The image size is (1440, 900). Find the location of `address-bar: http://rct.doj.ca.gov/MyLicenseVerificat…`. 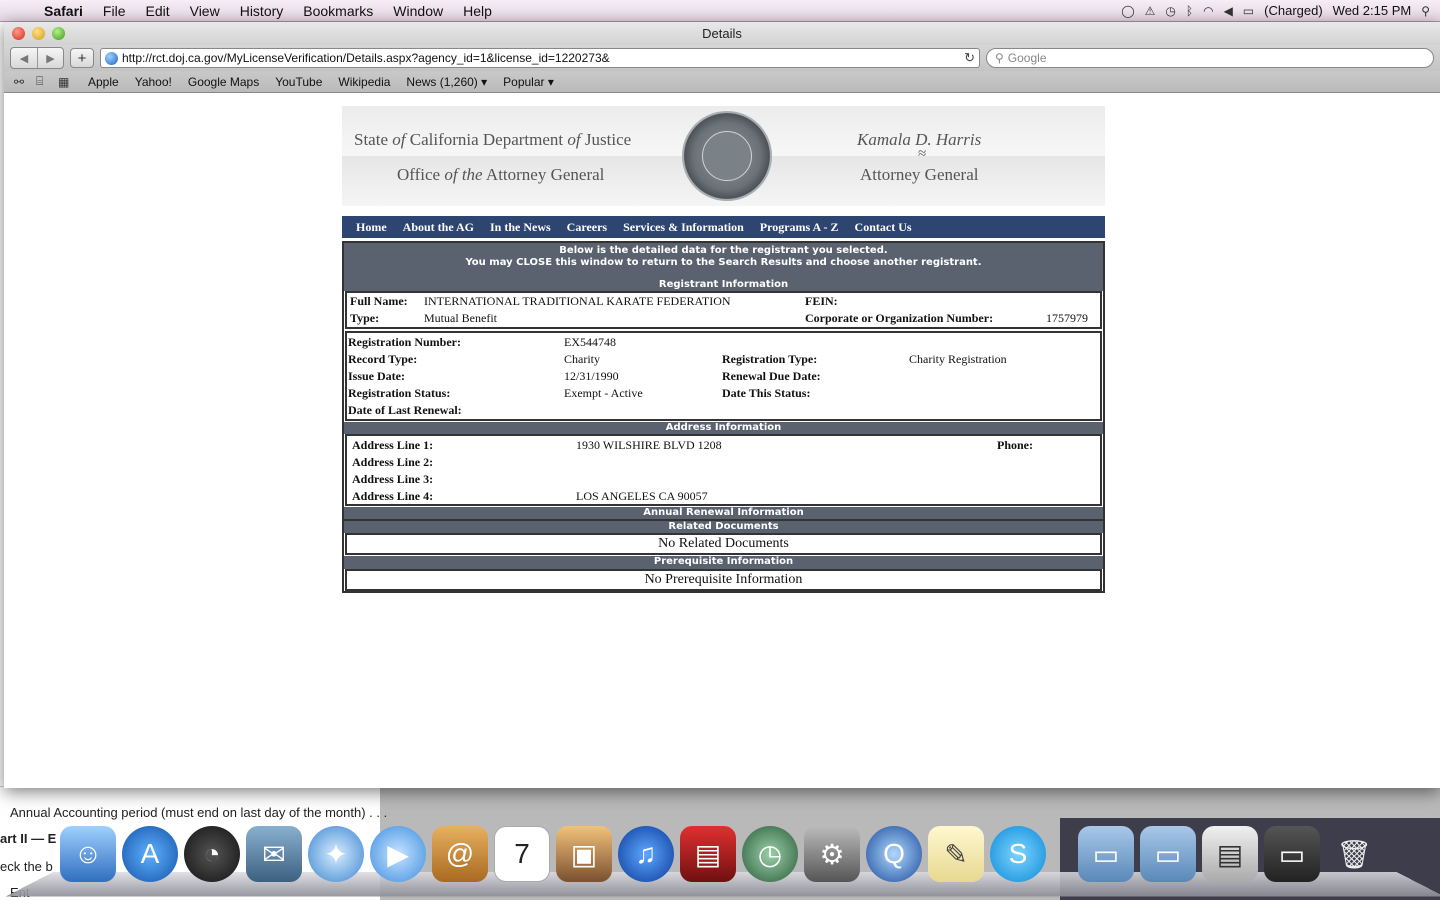

address-bar: http://rct.doj.ca.gov/MyLicenseVerificat… is located at coordinates (540, 58).